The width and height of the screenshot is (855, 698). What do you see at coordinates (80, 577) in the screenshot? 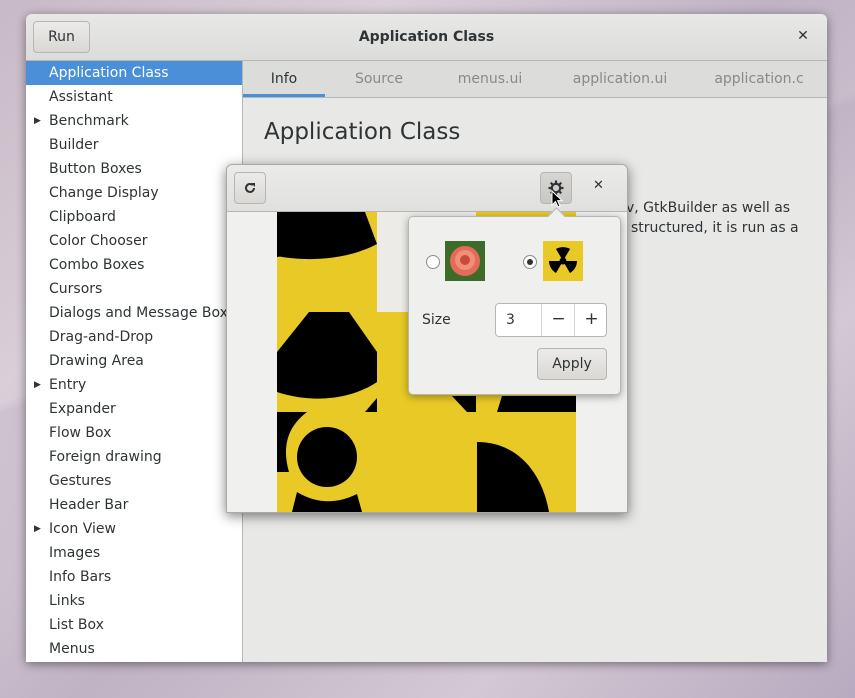
I see `sidebar-item-label: Info Bars` at bounding box center [80, 577].